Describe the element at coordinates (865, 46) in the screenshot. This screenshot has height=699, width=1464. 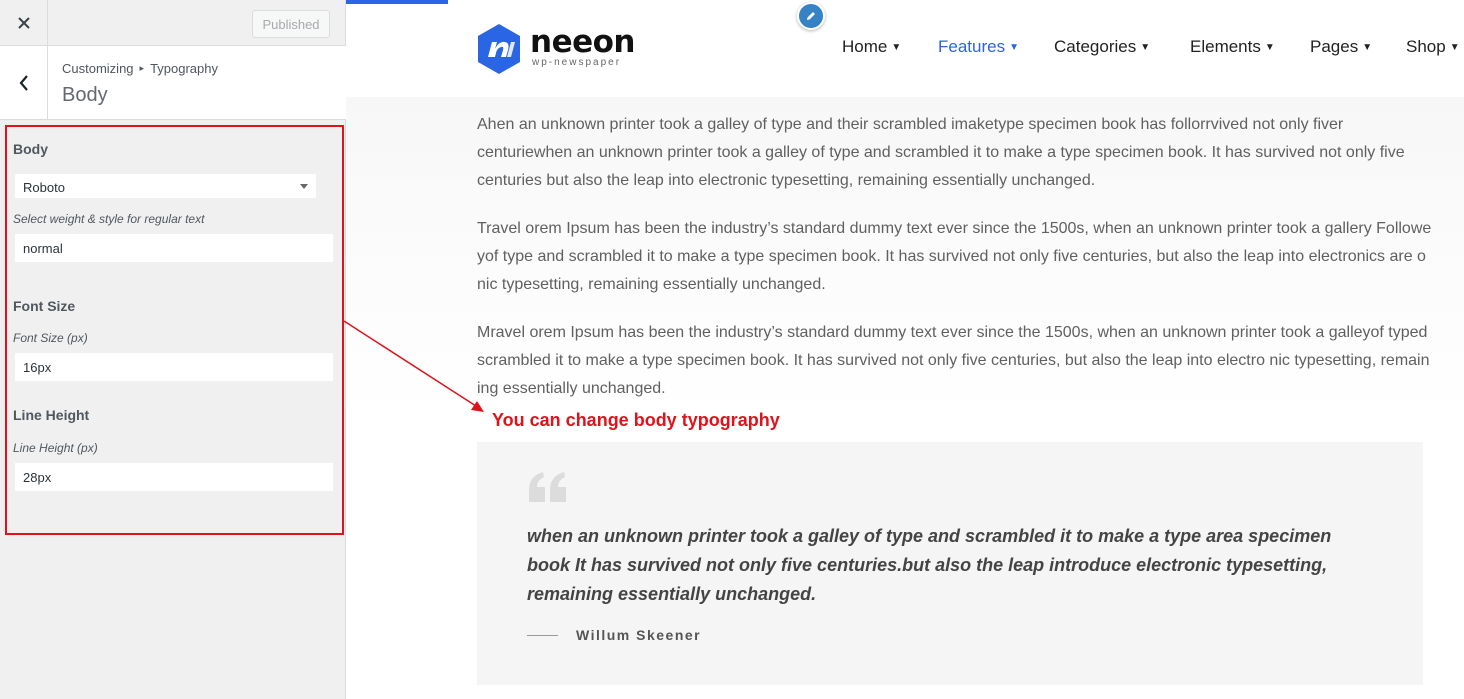
I see `nav-label: Home` at that location.